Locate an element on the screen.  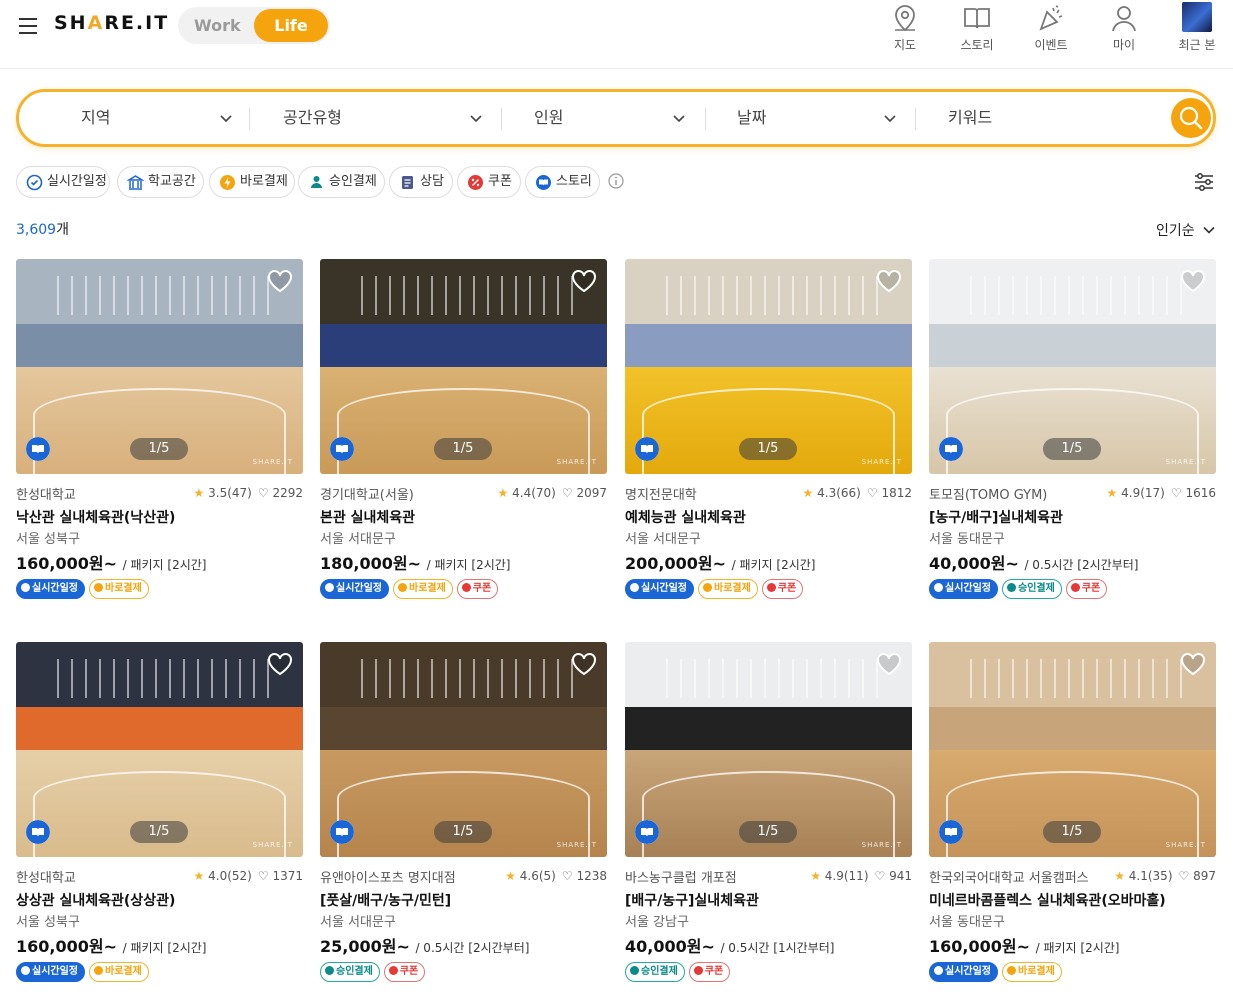
listing-title: 예체능관 실내체육관 is located at coordinates (685, 517).